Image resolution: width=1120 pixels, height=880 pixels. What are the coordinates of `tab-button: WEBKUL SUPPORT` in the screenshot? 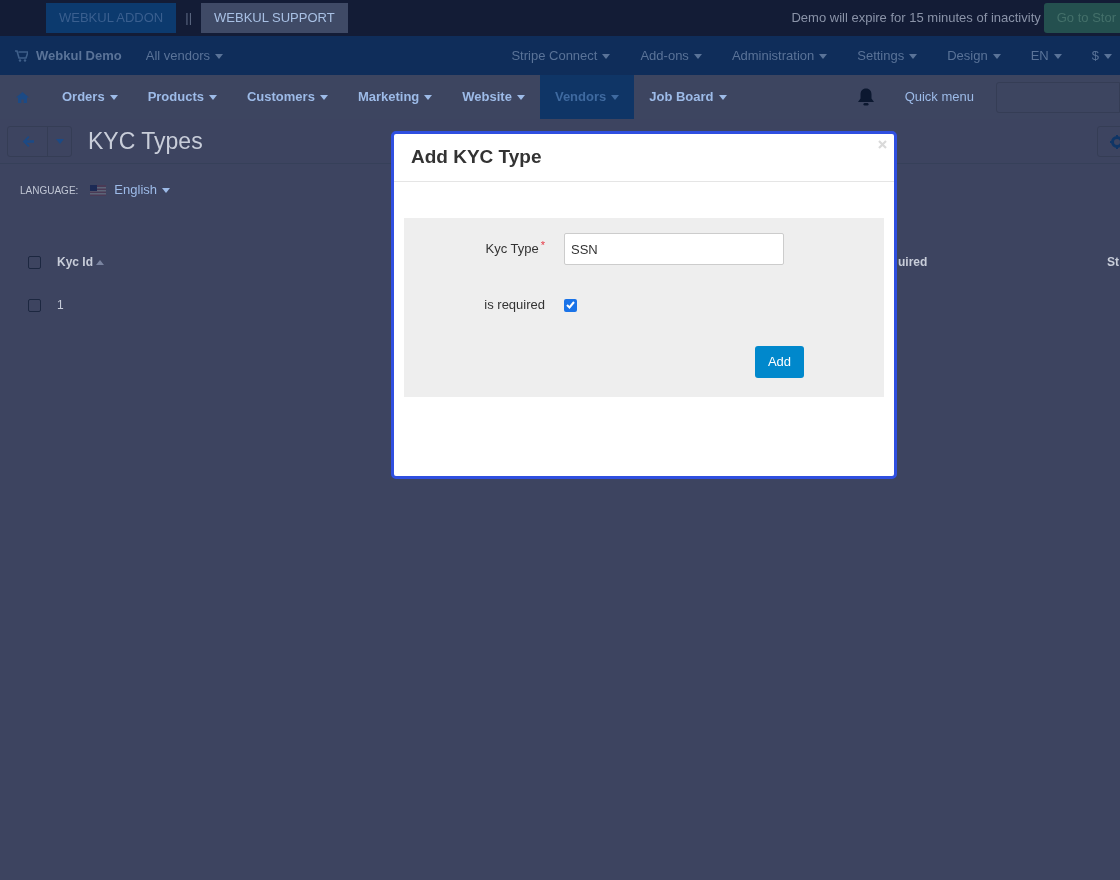 It's located at (274, 18).